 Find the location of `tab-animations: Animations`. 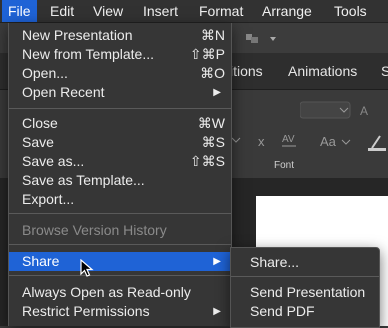

tab-animations: Animations is located at coordinates (322, 71).